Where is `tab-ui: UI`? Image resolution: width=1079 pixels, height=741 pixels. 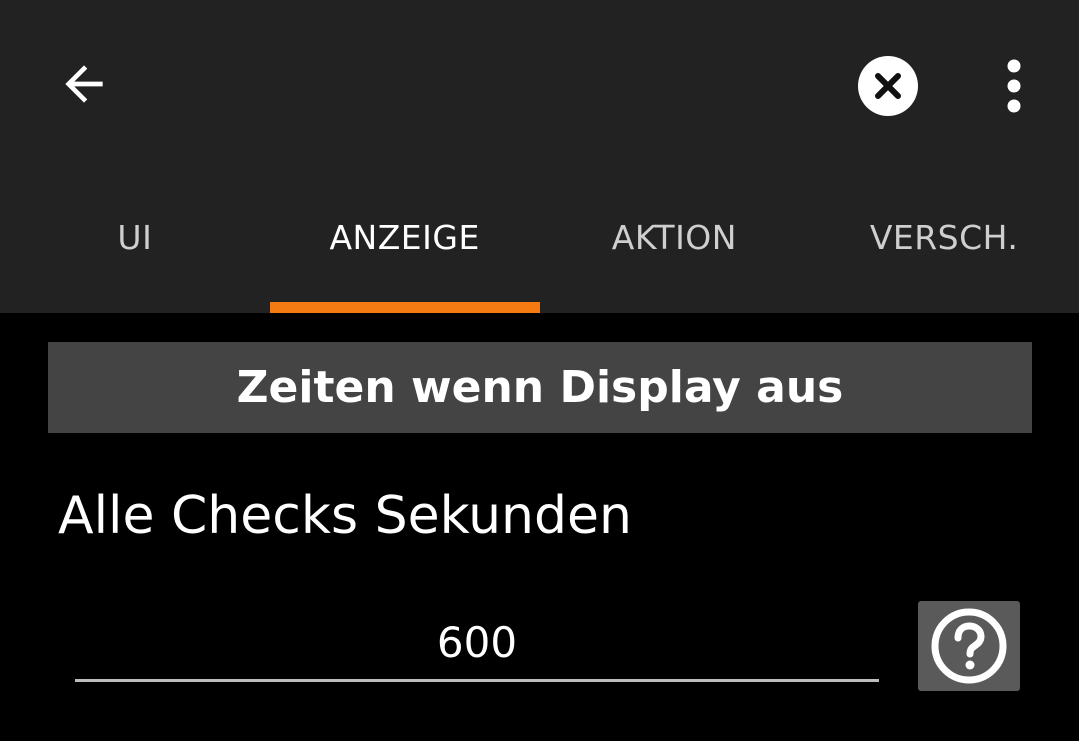
tab-ui: UI is located at coordinates (135, 241).